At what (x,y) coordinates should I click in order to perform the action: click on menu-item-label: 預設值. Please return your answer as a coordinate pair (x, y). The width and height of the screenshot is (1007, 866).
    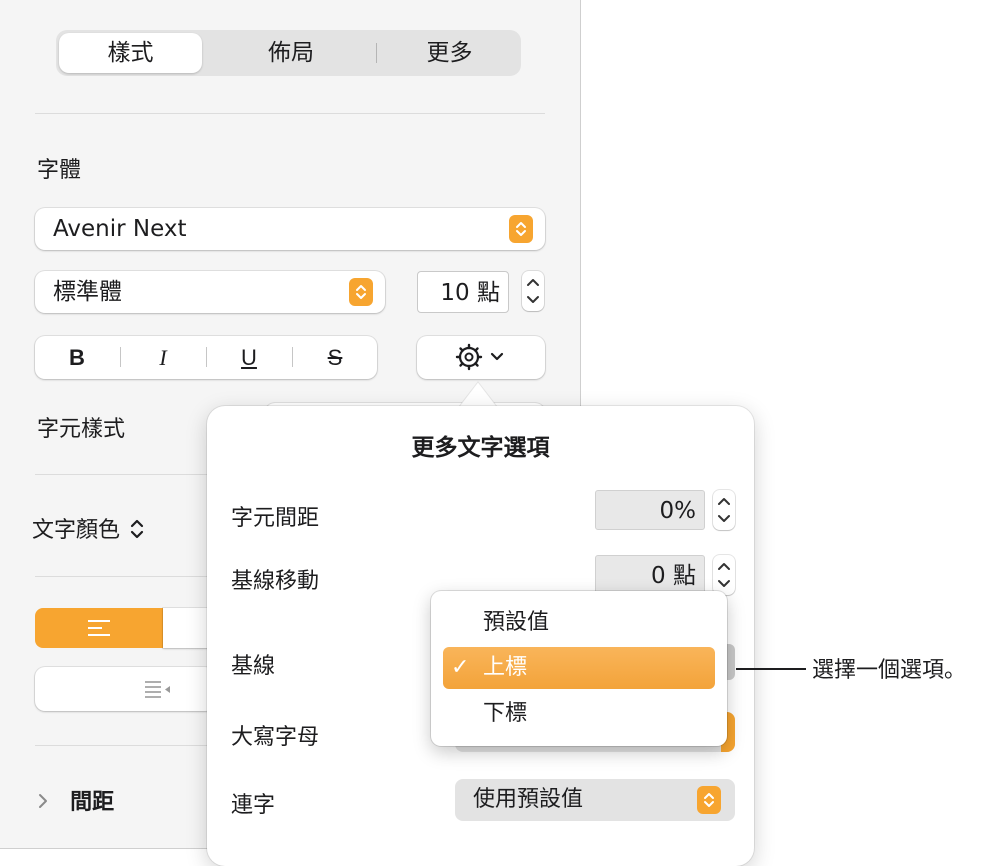
    Looking at the image, I should click on (516, 622).